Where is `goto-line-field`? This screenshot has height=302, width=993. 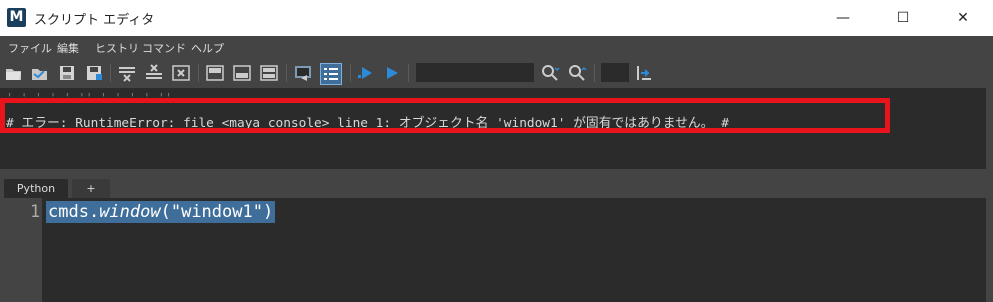 goto-line-field is located at coordinates (615, 72).